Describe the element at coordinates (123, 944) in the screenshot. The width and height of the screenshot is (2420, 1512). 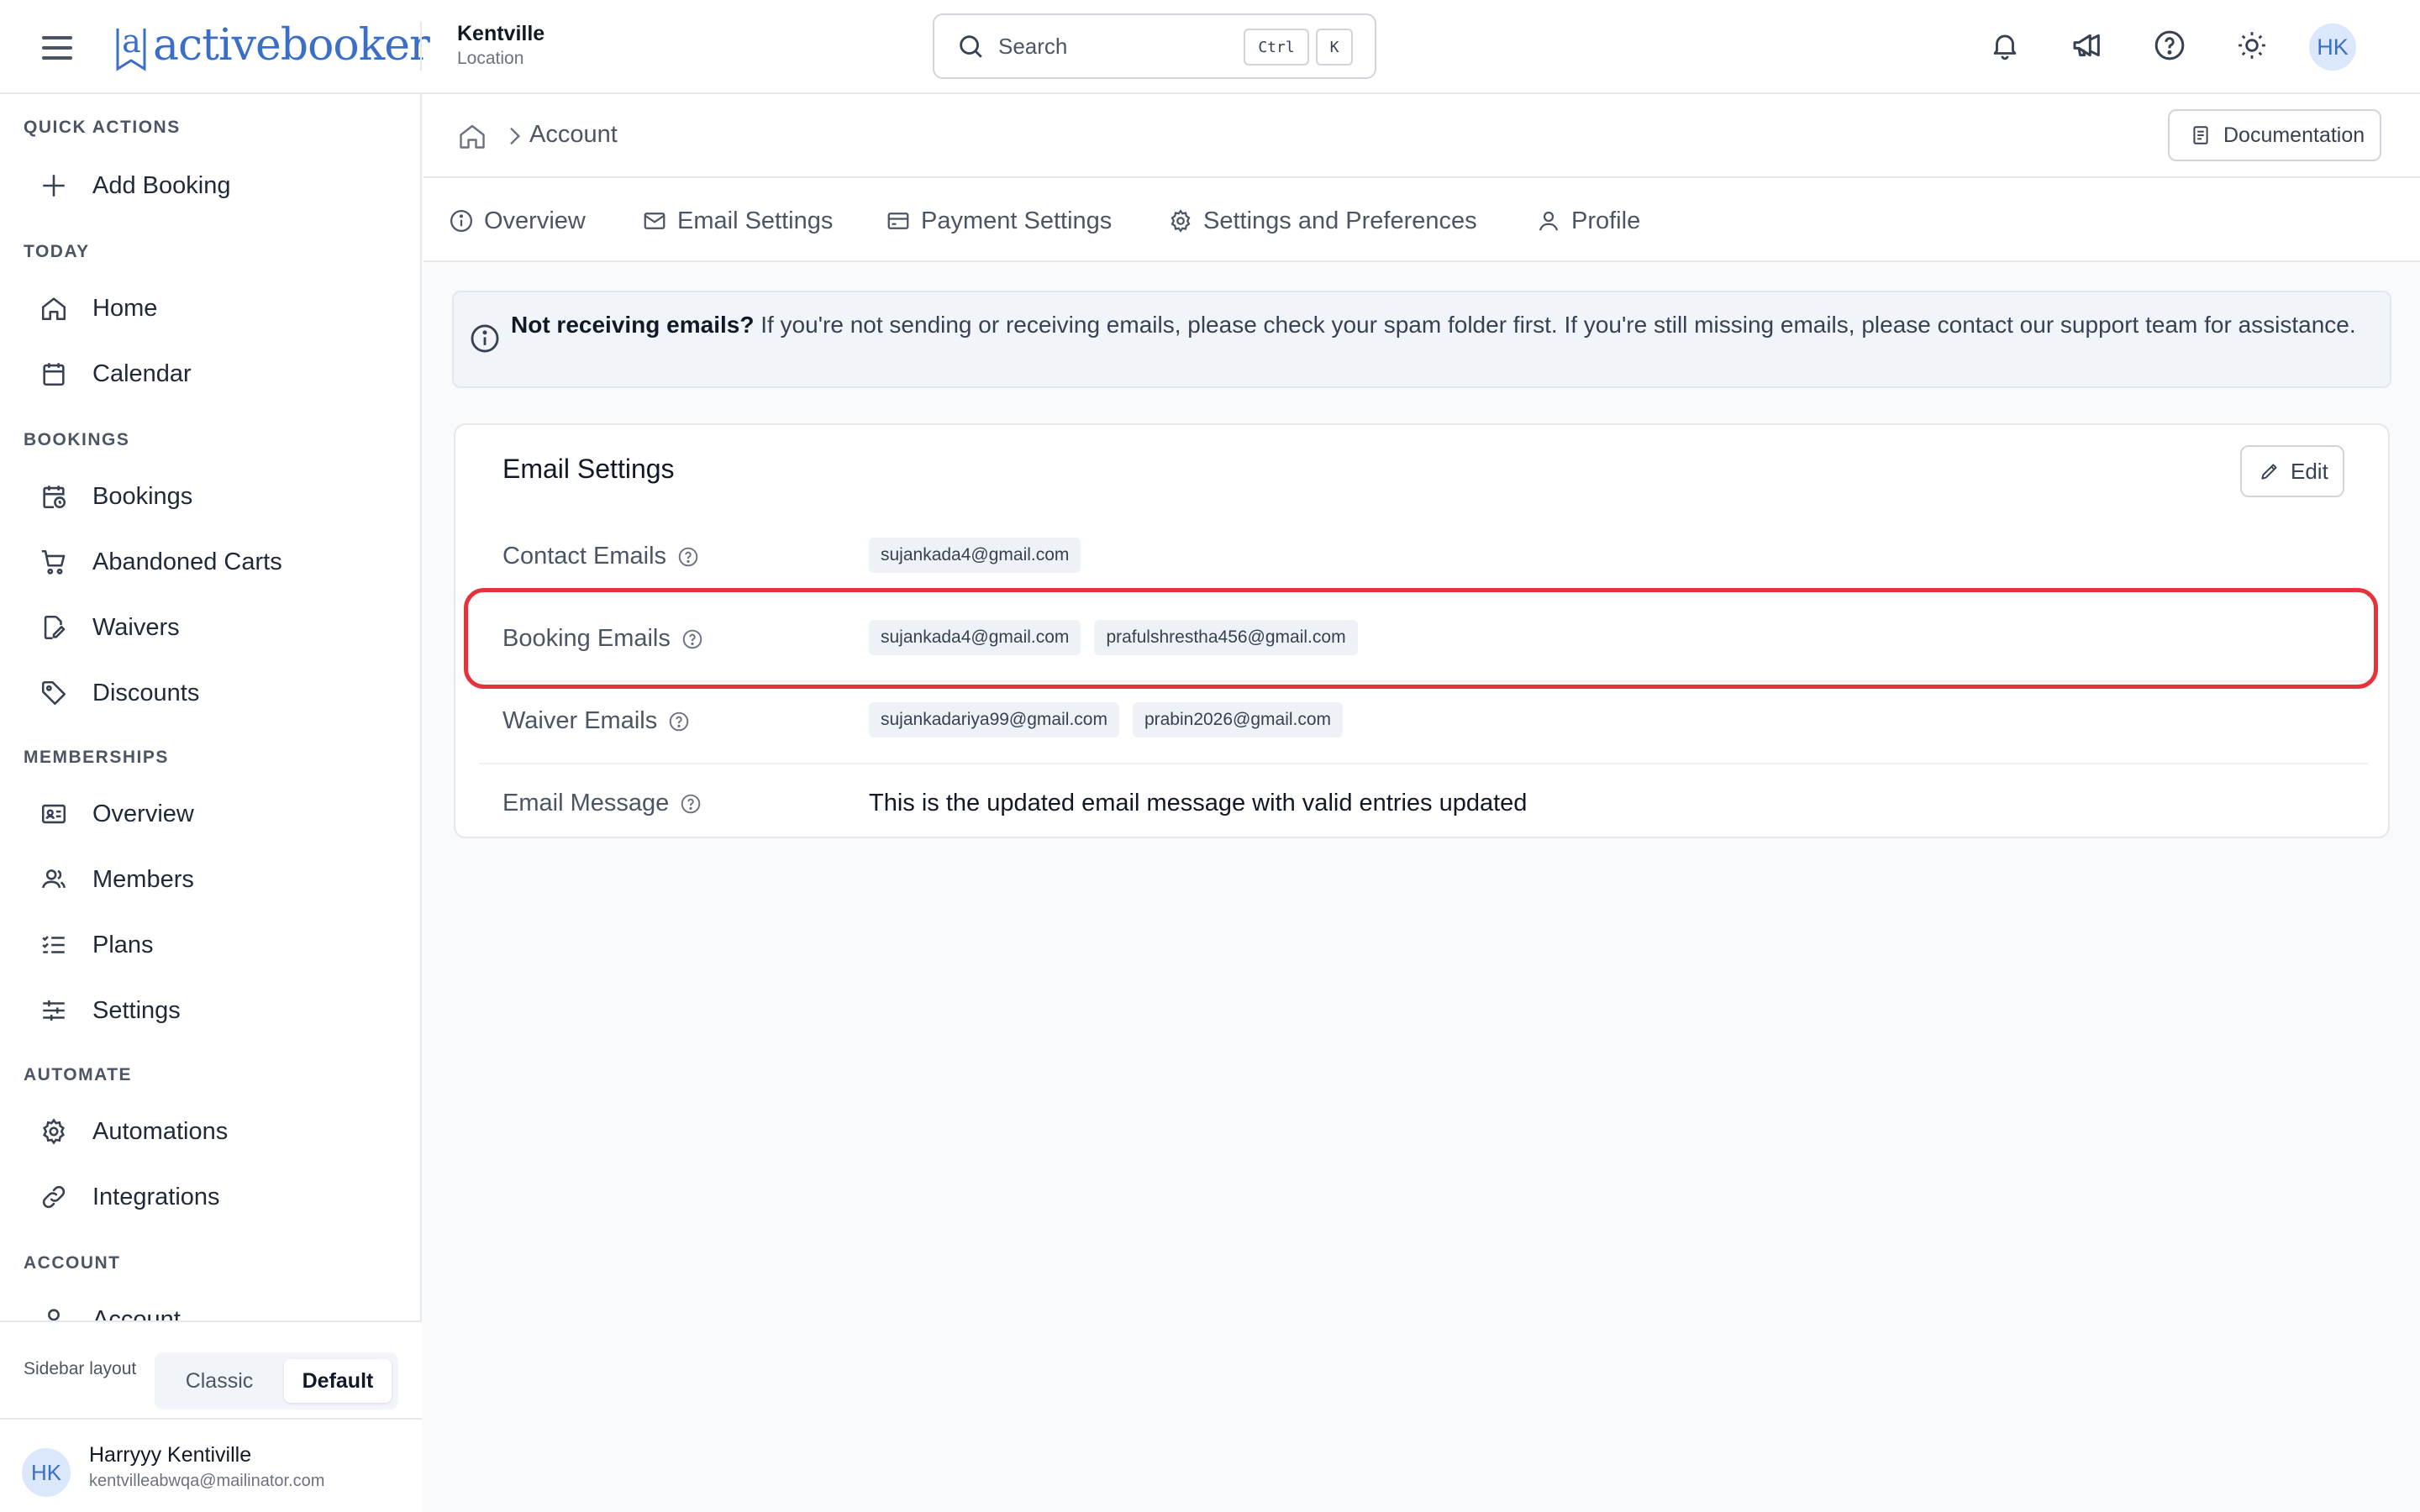
I see `sidebar-item-label: Plans` at that location.